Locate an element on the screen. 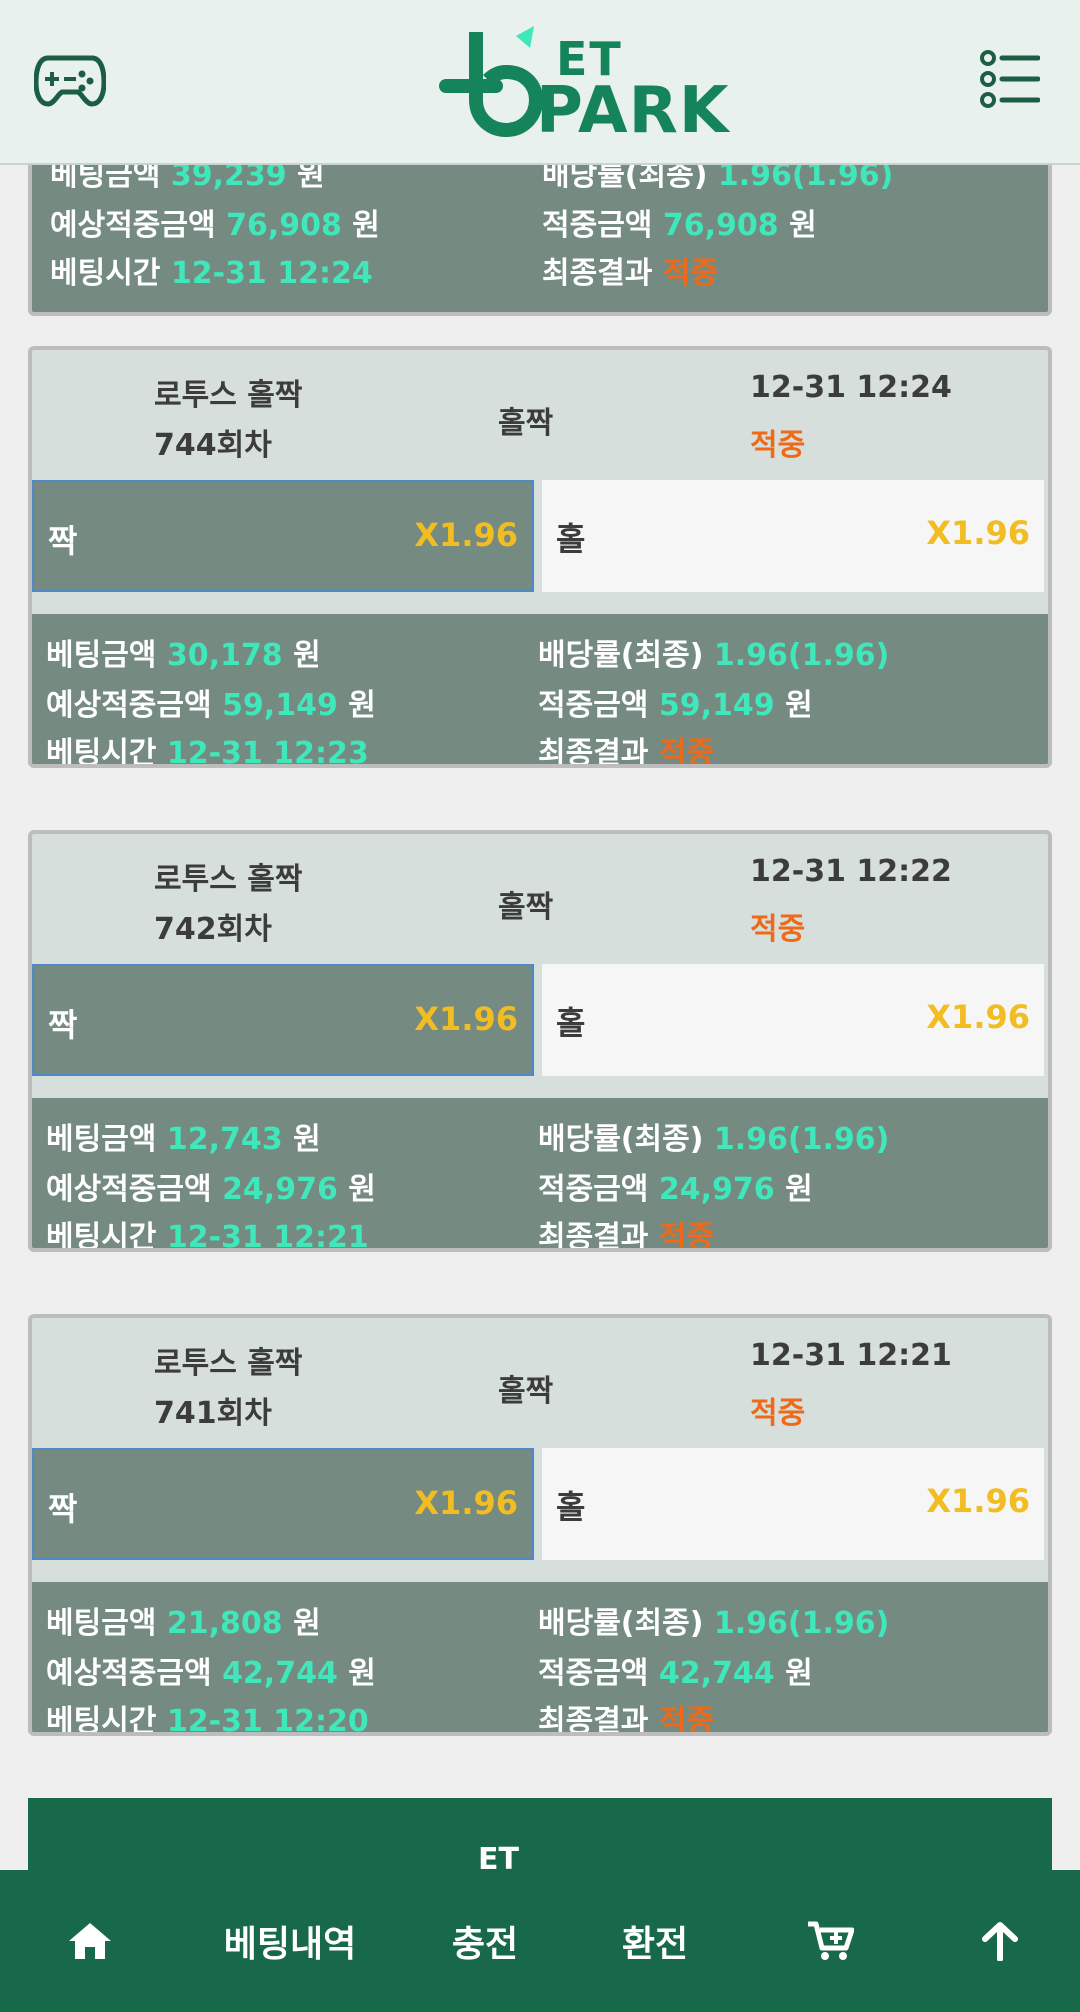 This screenshot has height=2012, width=1080. list-menu-icon is located at coordinates (1010, 79).